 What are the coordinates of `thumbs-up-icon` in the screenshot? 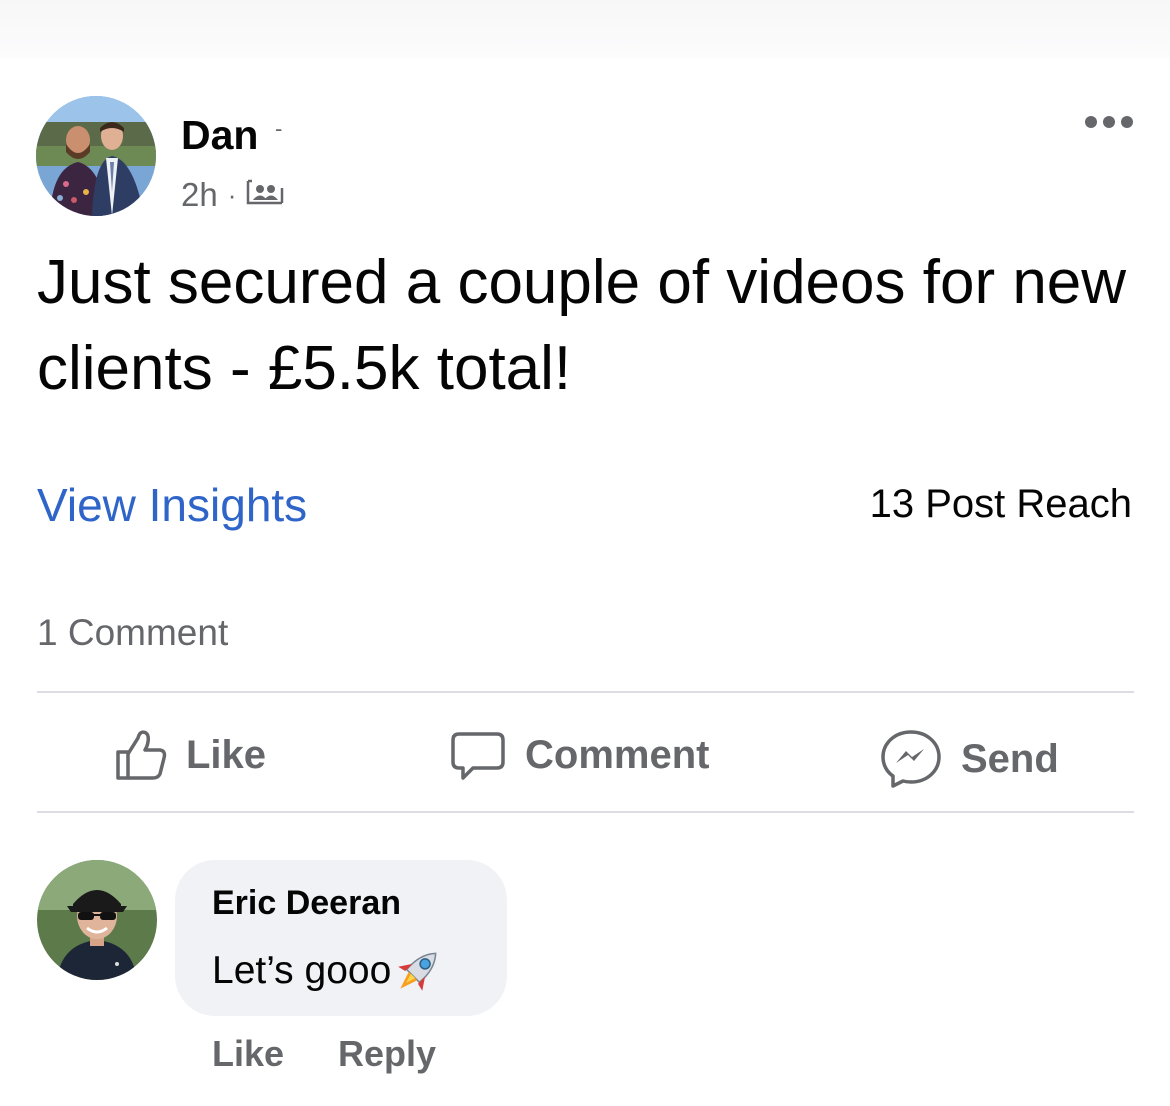 It's located at (141, 755).